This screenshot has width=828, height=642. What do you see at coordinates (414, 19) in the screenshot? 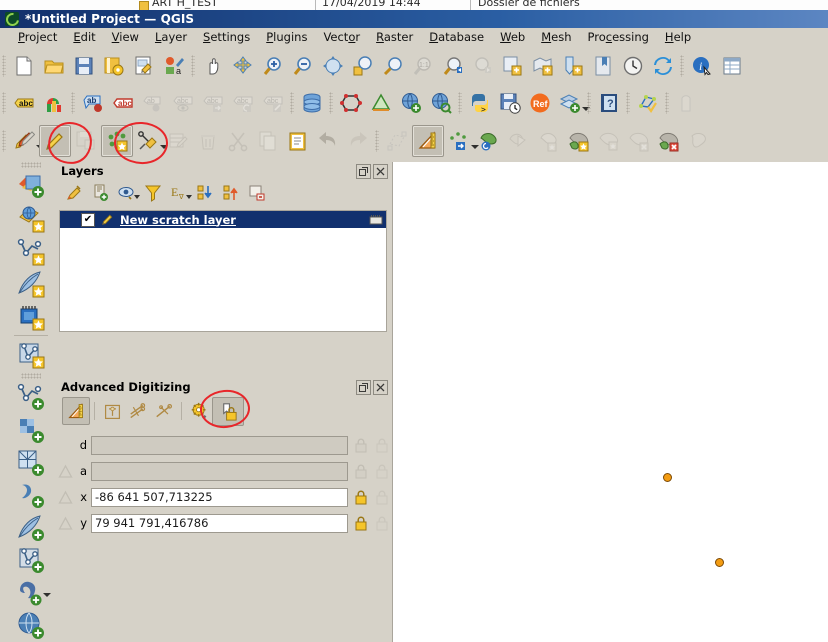
I see `window-titlebar: *Untitled Project — QGIS` at bounding box center [414, 19].